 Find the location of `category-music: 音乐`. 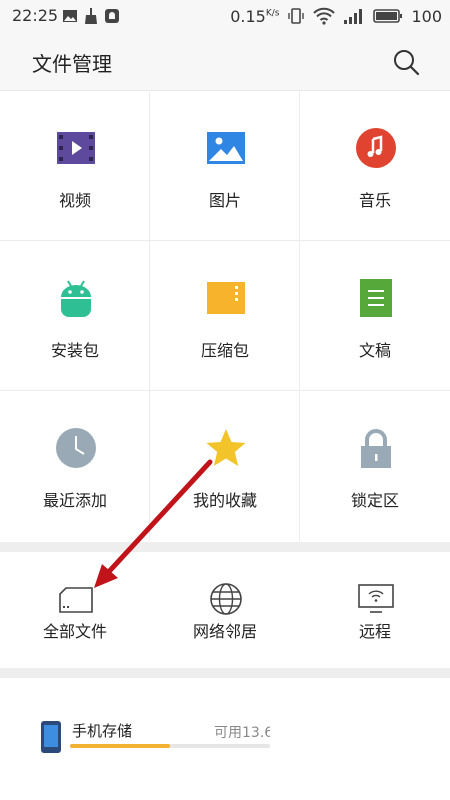

category-music: 音乐 is located at coordinates (375, 166).